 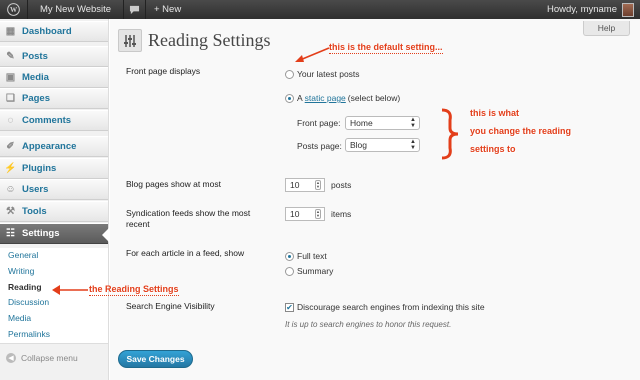 What do you see at coordinates (49, 146) in the screenshot?
I see `sidebar-item-label: Appearance` at bounding box center [49, 146].